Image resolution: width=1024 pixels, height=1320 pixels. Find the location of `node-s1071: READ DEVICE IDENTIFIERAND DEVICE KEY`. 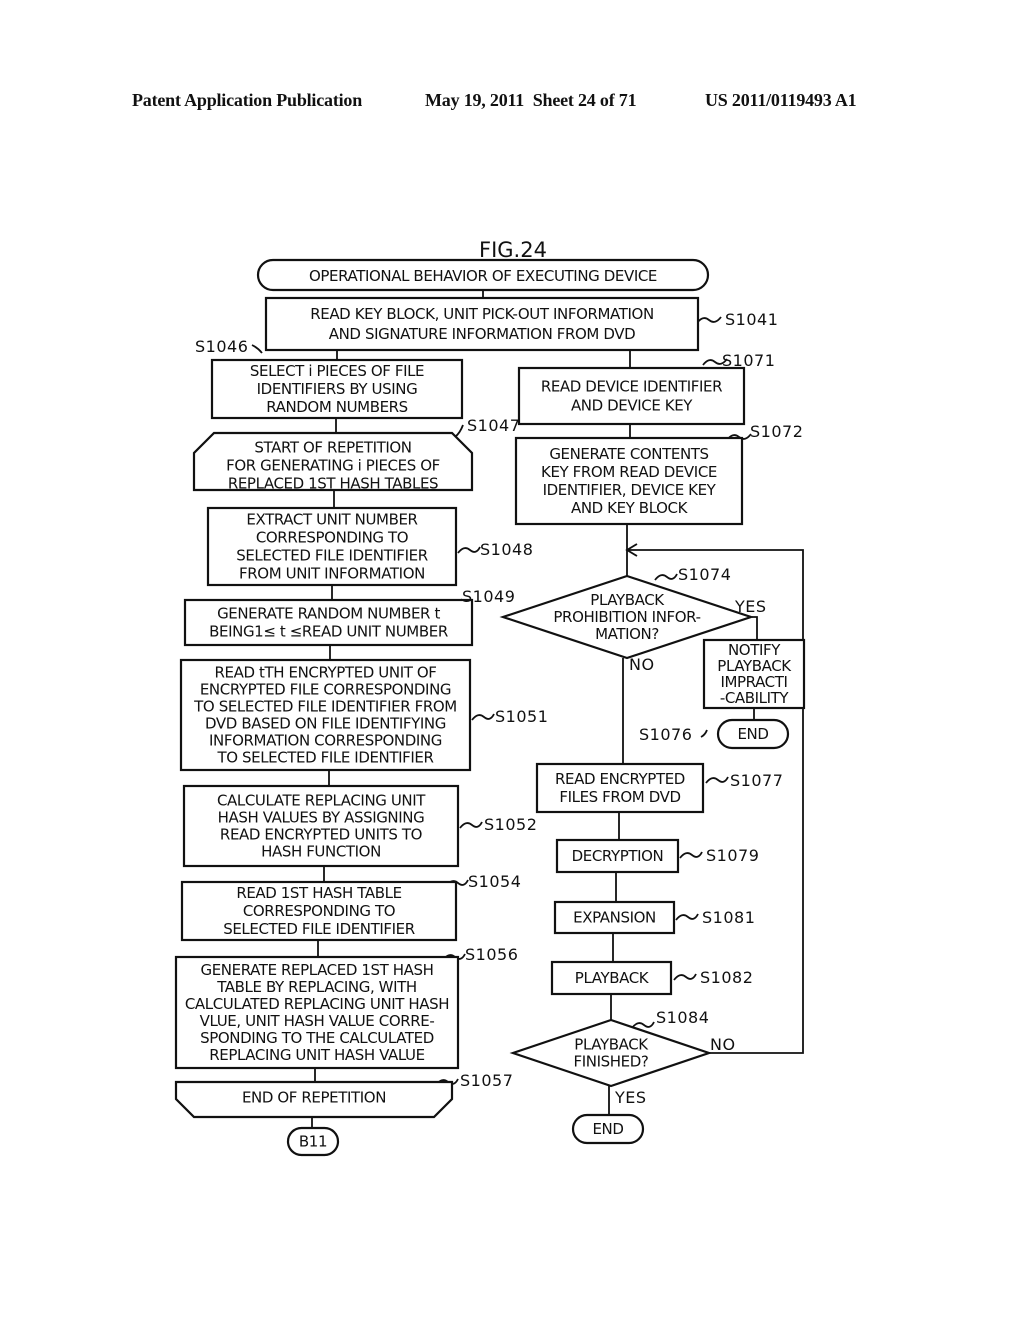

node-s1071: READ DEVICE IDENTIFIERAND DEVICE KEY is located at coordinates (631, 396).